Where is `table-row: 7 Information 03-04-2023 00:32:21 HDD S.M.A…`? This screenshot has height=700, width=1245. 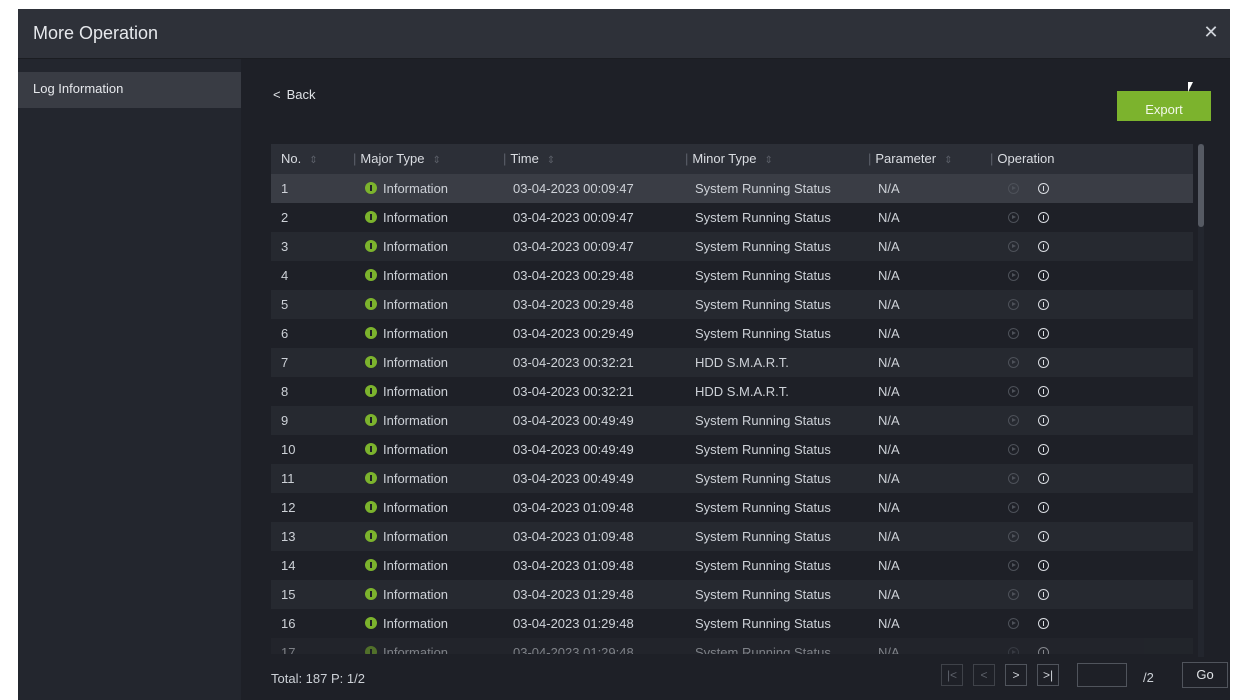
table-row: 7 Information 03-04-2023 00:32:21 HDD S.M.A… is located at coordinates (732, 362).